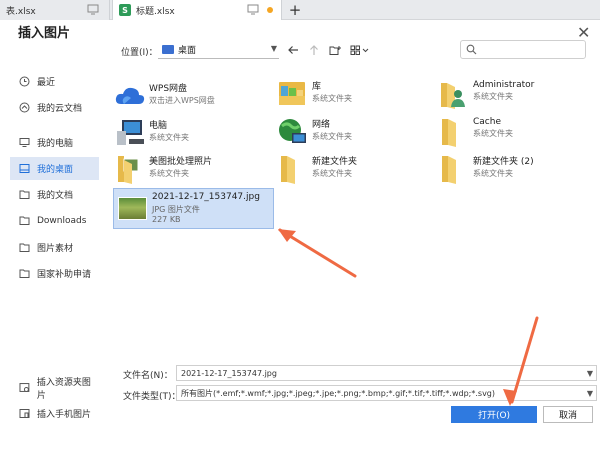 This screenshot has width=600, height=450. I want to click on list-item-computer: 电脑 系统文件夹, so click(151, 133).